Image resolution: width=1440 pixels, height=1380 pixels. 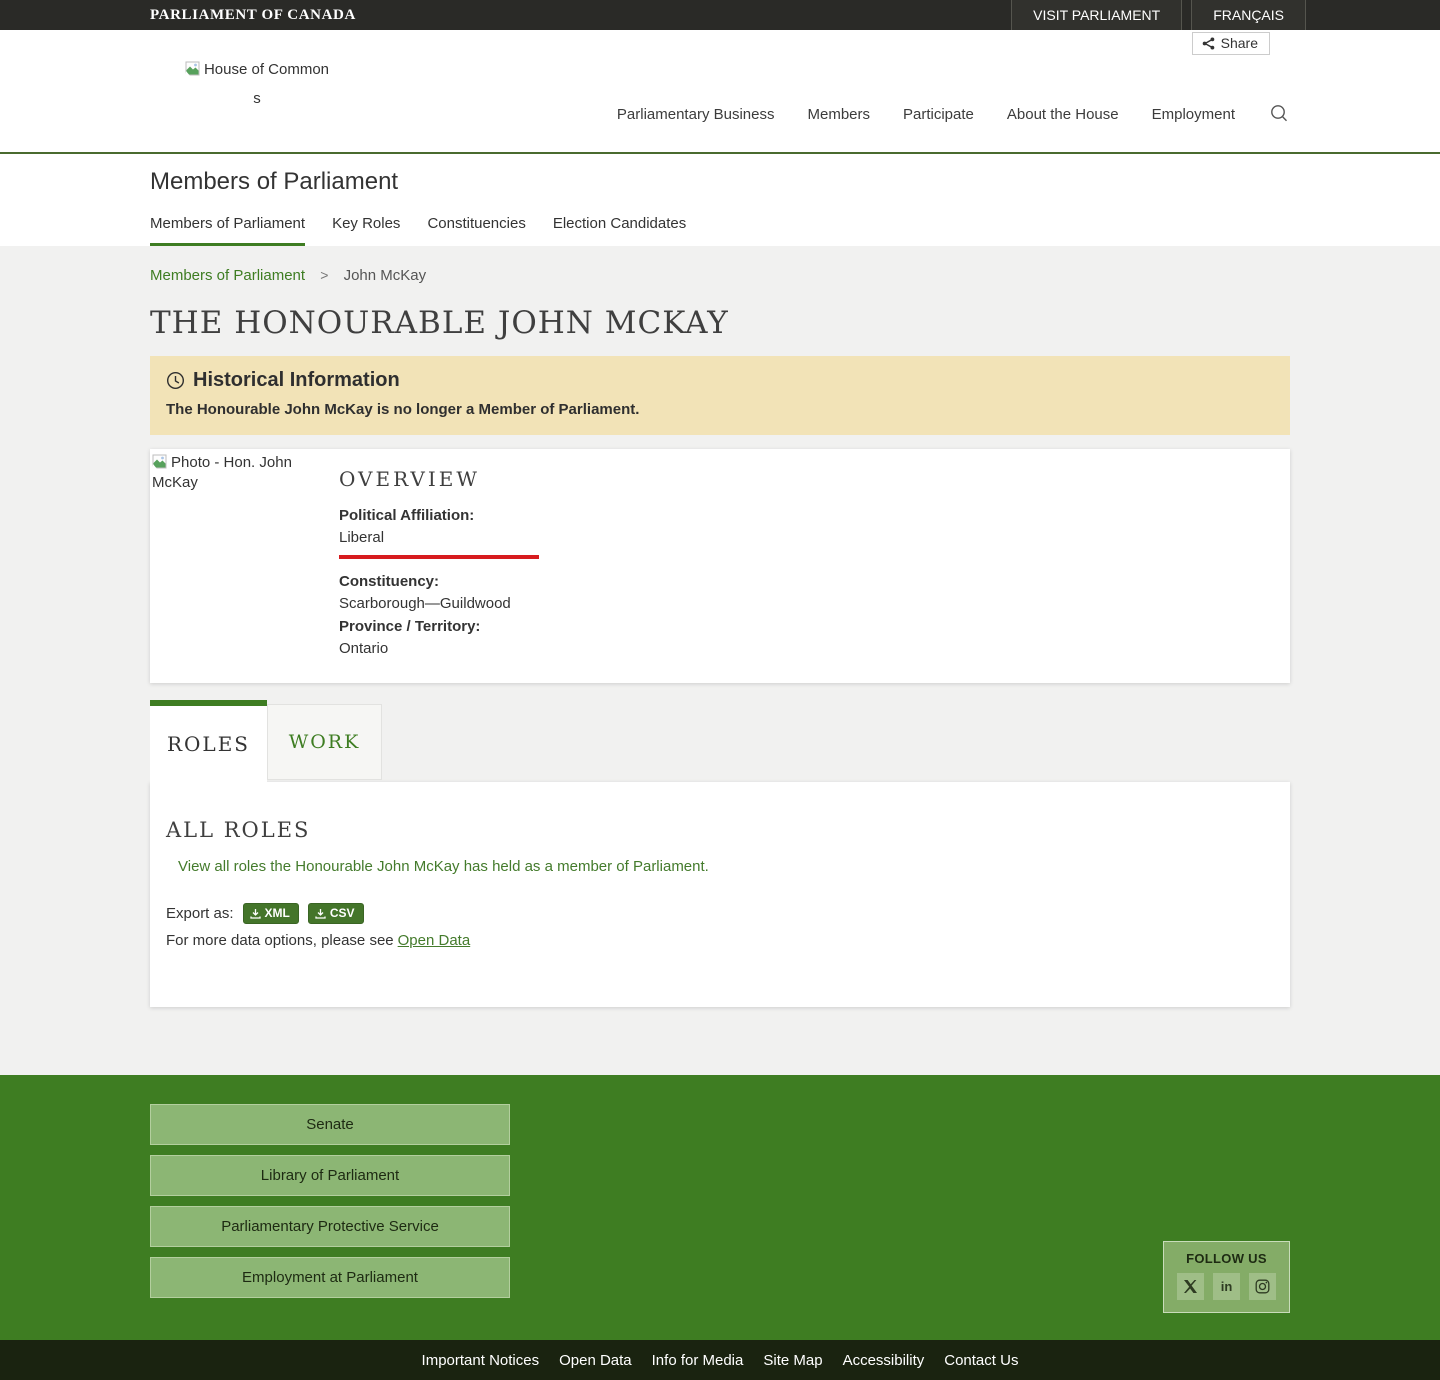 I want to click on all-roles-heading: ALL ROLES, so click(x=238, y=830).